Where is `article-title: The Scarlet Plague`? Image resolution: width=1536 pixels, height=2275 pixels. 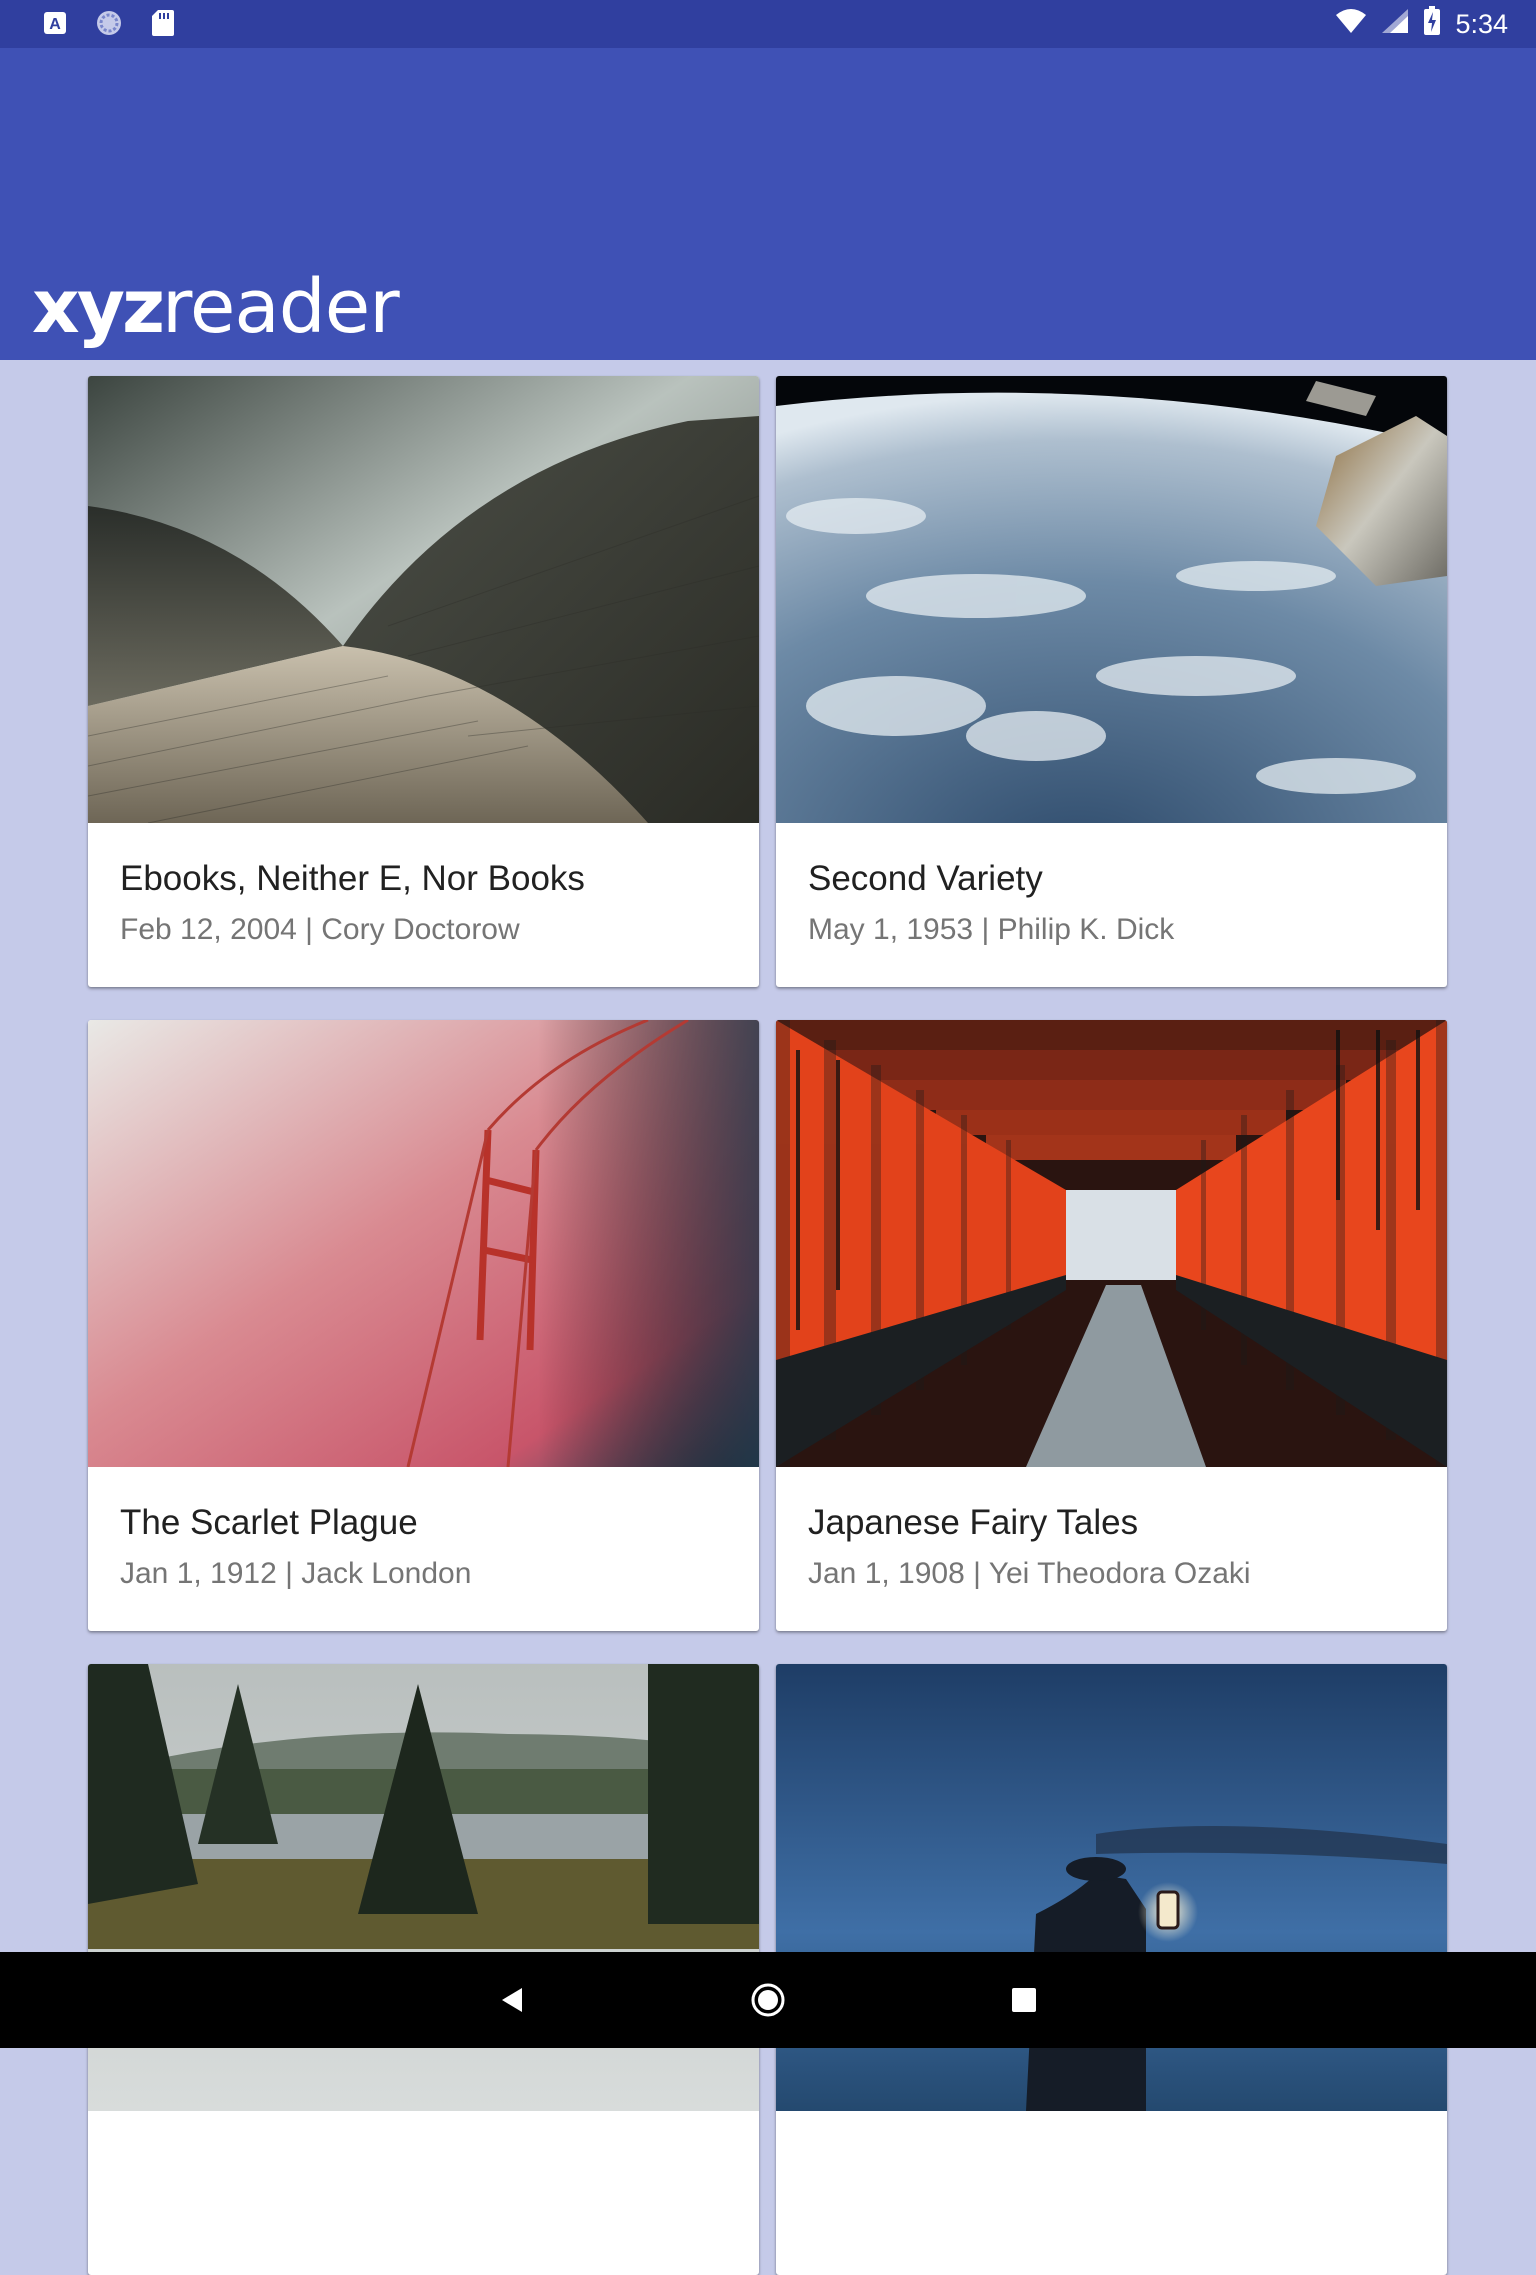
article-title: The Scarlet Plague is located at coordinates (269, 1522).